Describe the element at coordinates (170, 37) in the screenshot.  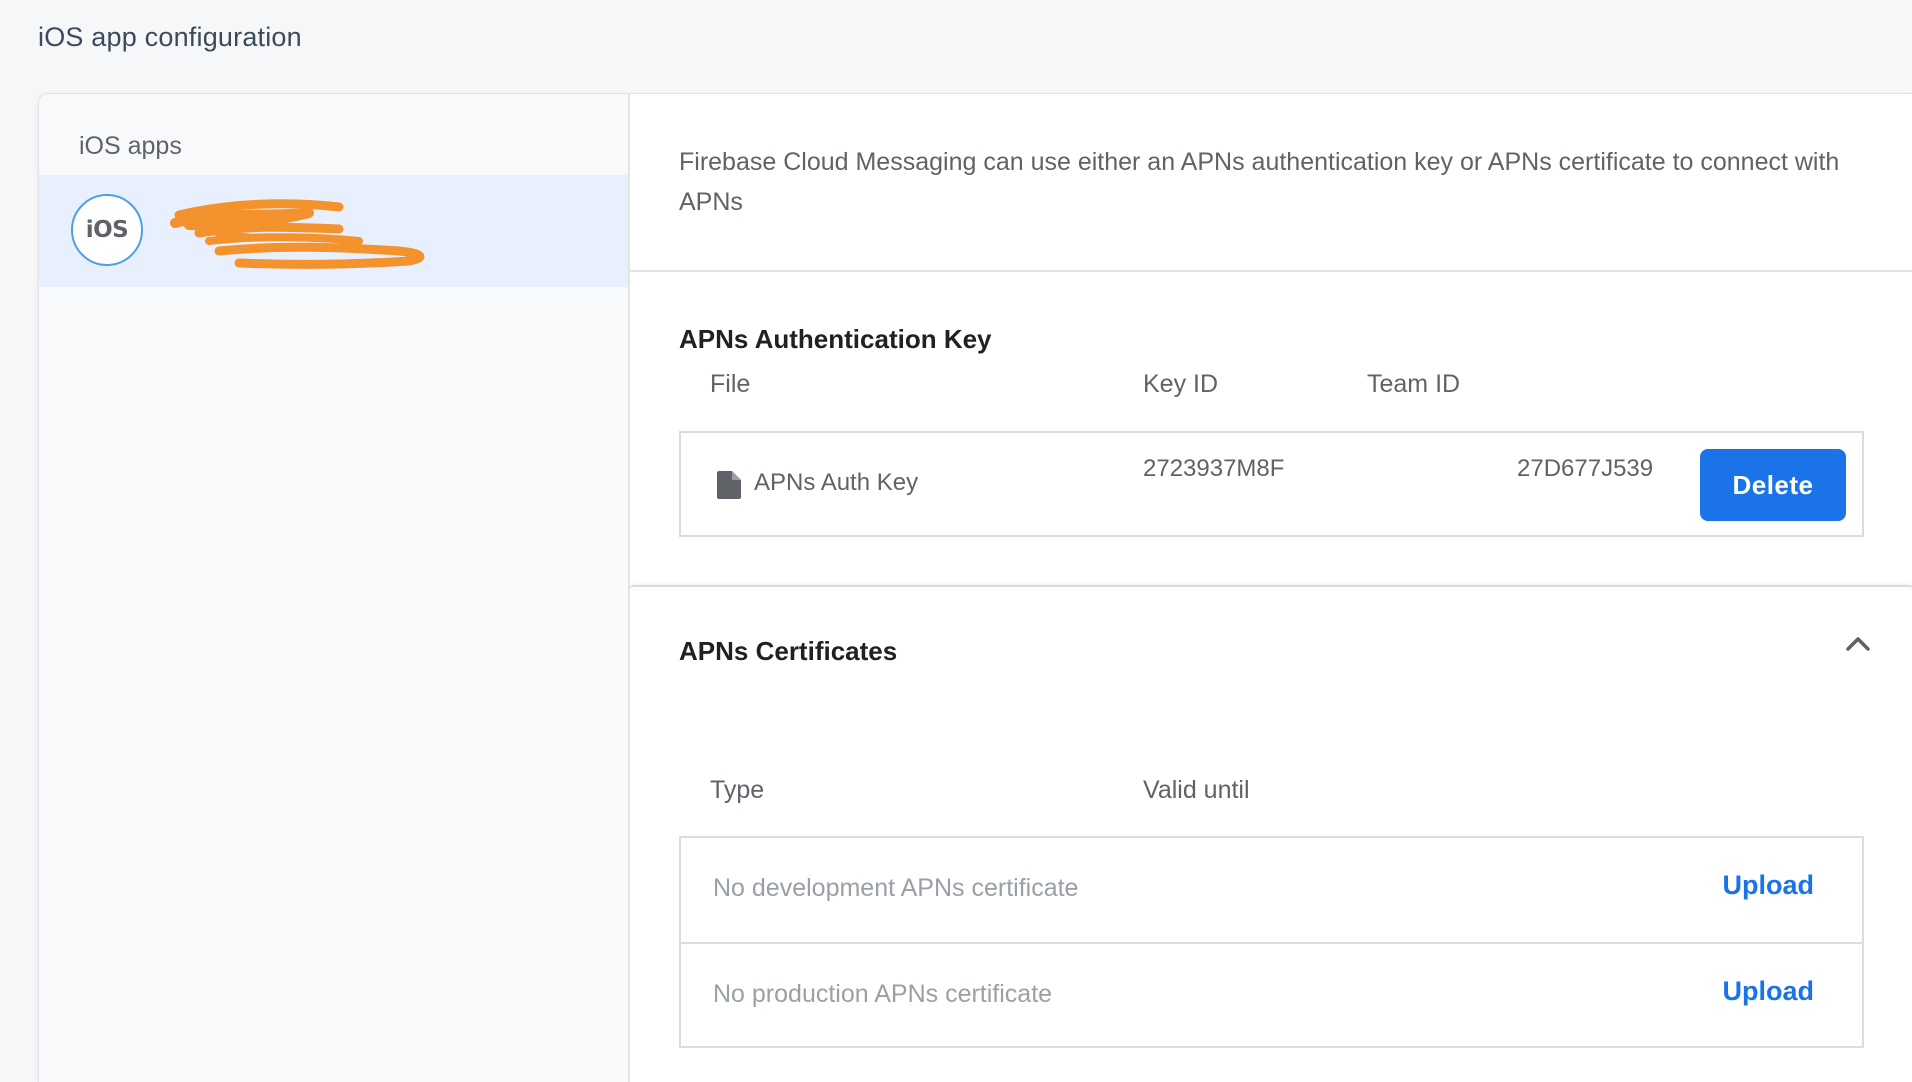
I see `page-title: iOS app configuration` at that location.